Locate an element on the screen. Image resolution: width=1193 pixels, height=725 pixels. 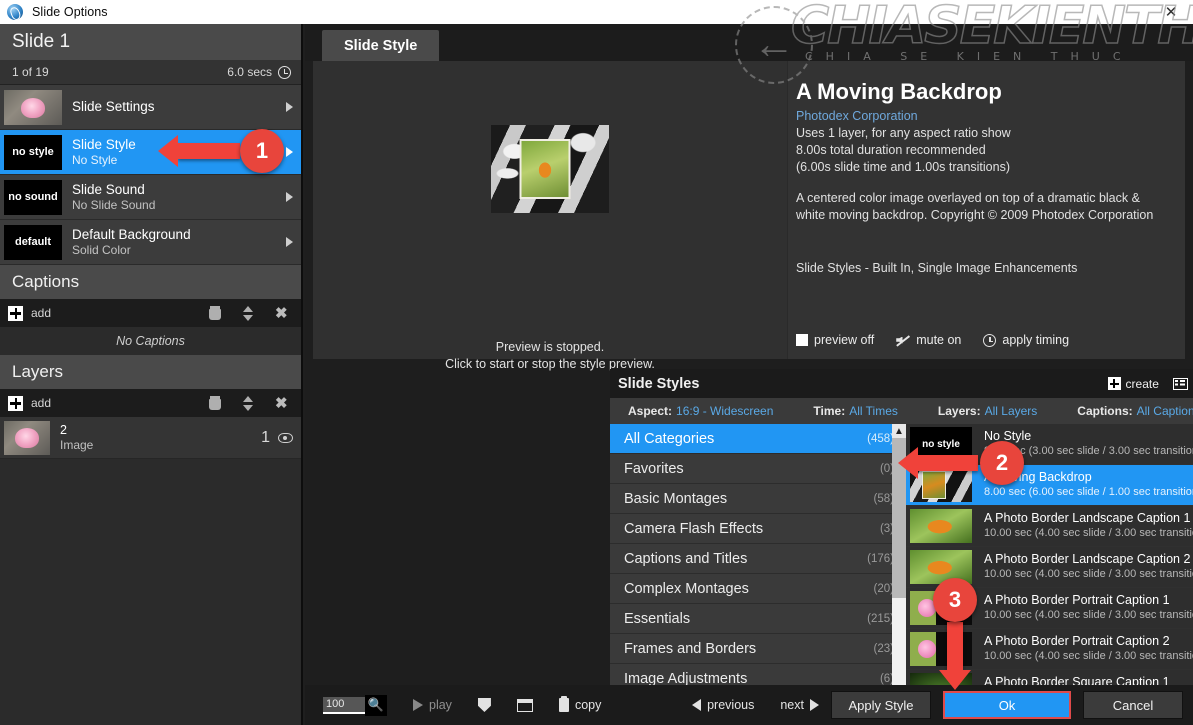
sidebar-item-slide-sound: no sound Slide Sound No Slide Sound is located at coordinates (150, 197).